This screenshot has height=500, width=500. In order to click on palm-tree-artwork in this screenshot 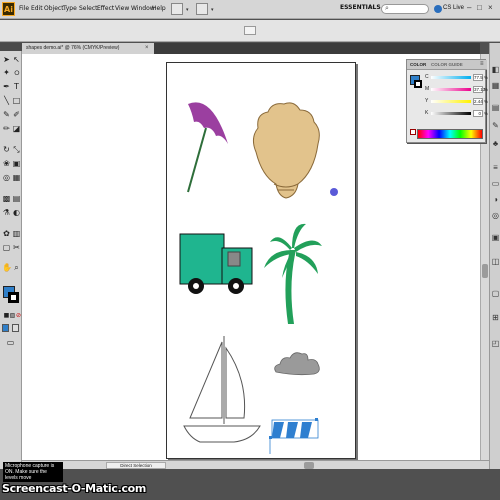, I will do `click(294, 274)`.